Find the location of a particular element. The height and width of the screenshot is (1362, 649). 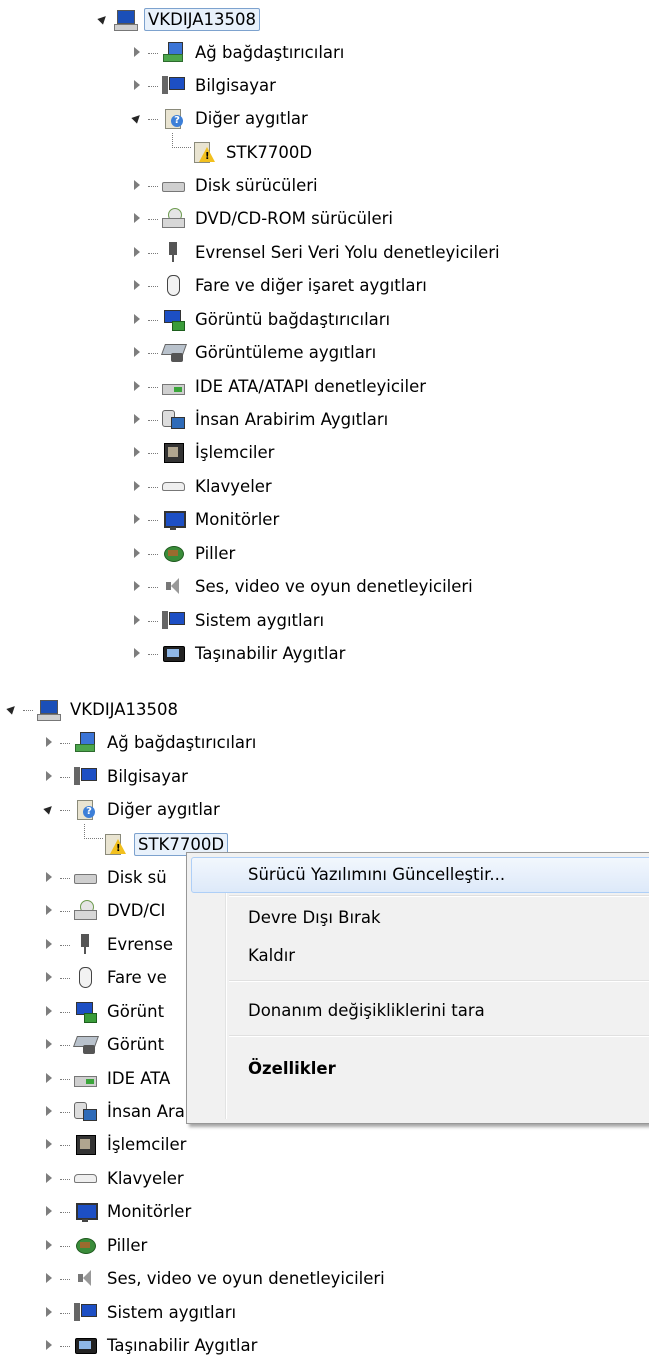

tree-item-label: IDE ATA is located at coordinates (139, 1078).